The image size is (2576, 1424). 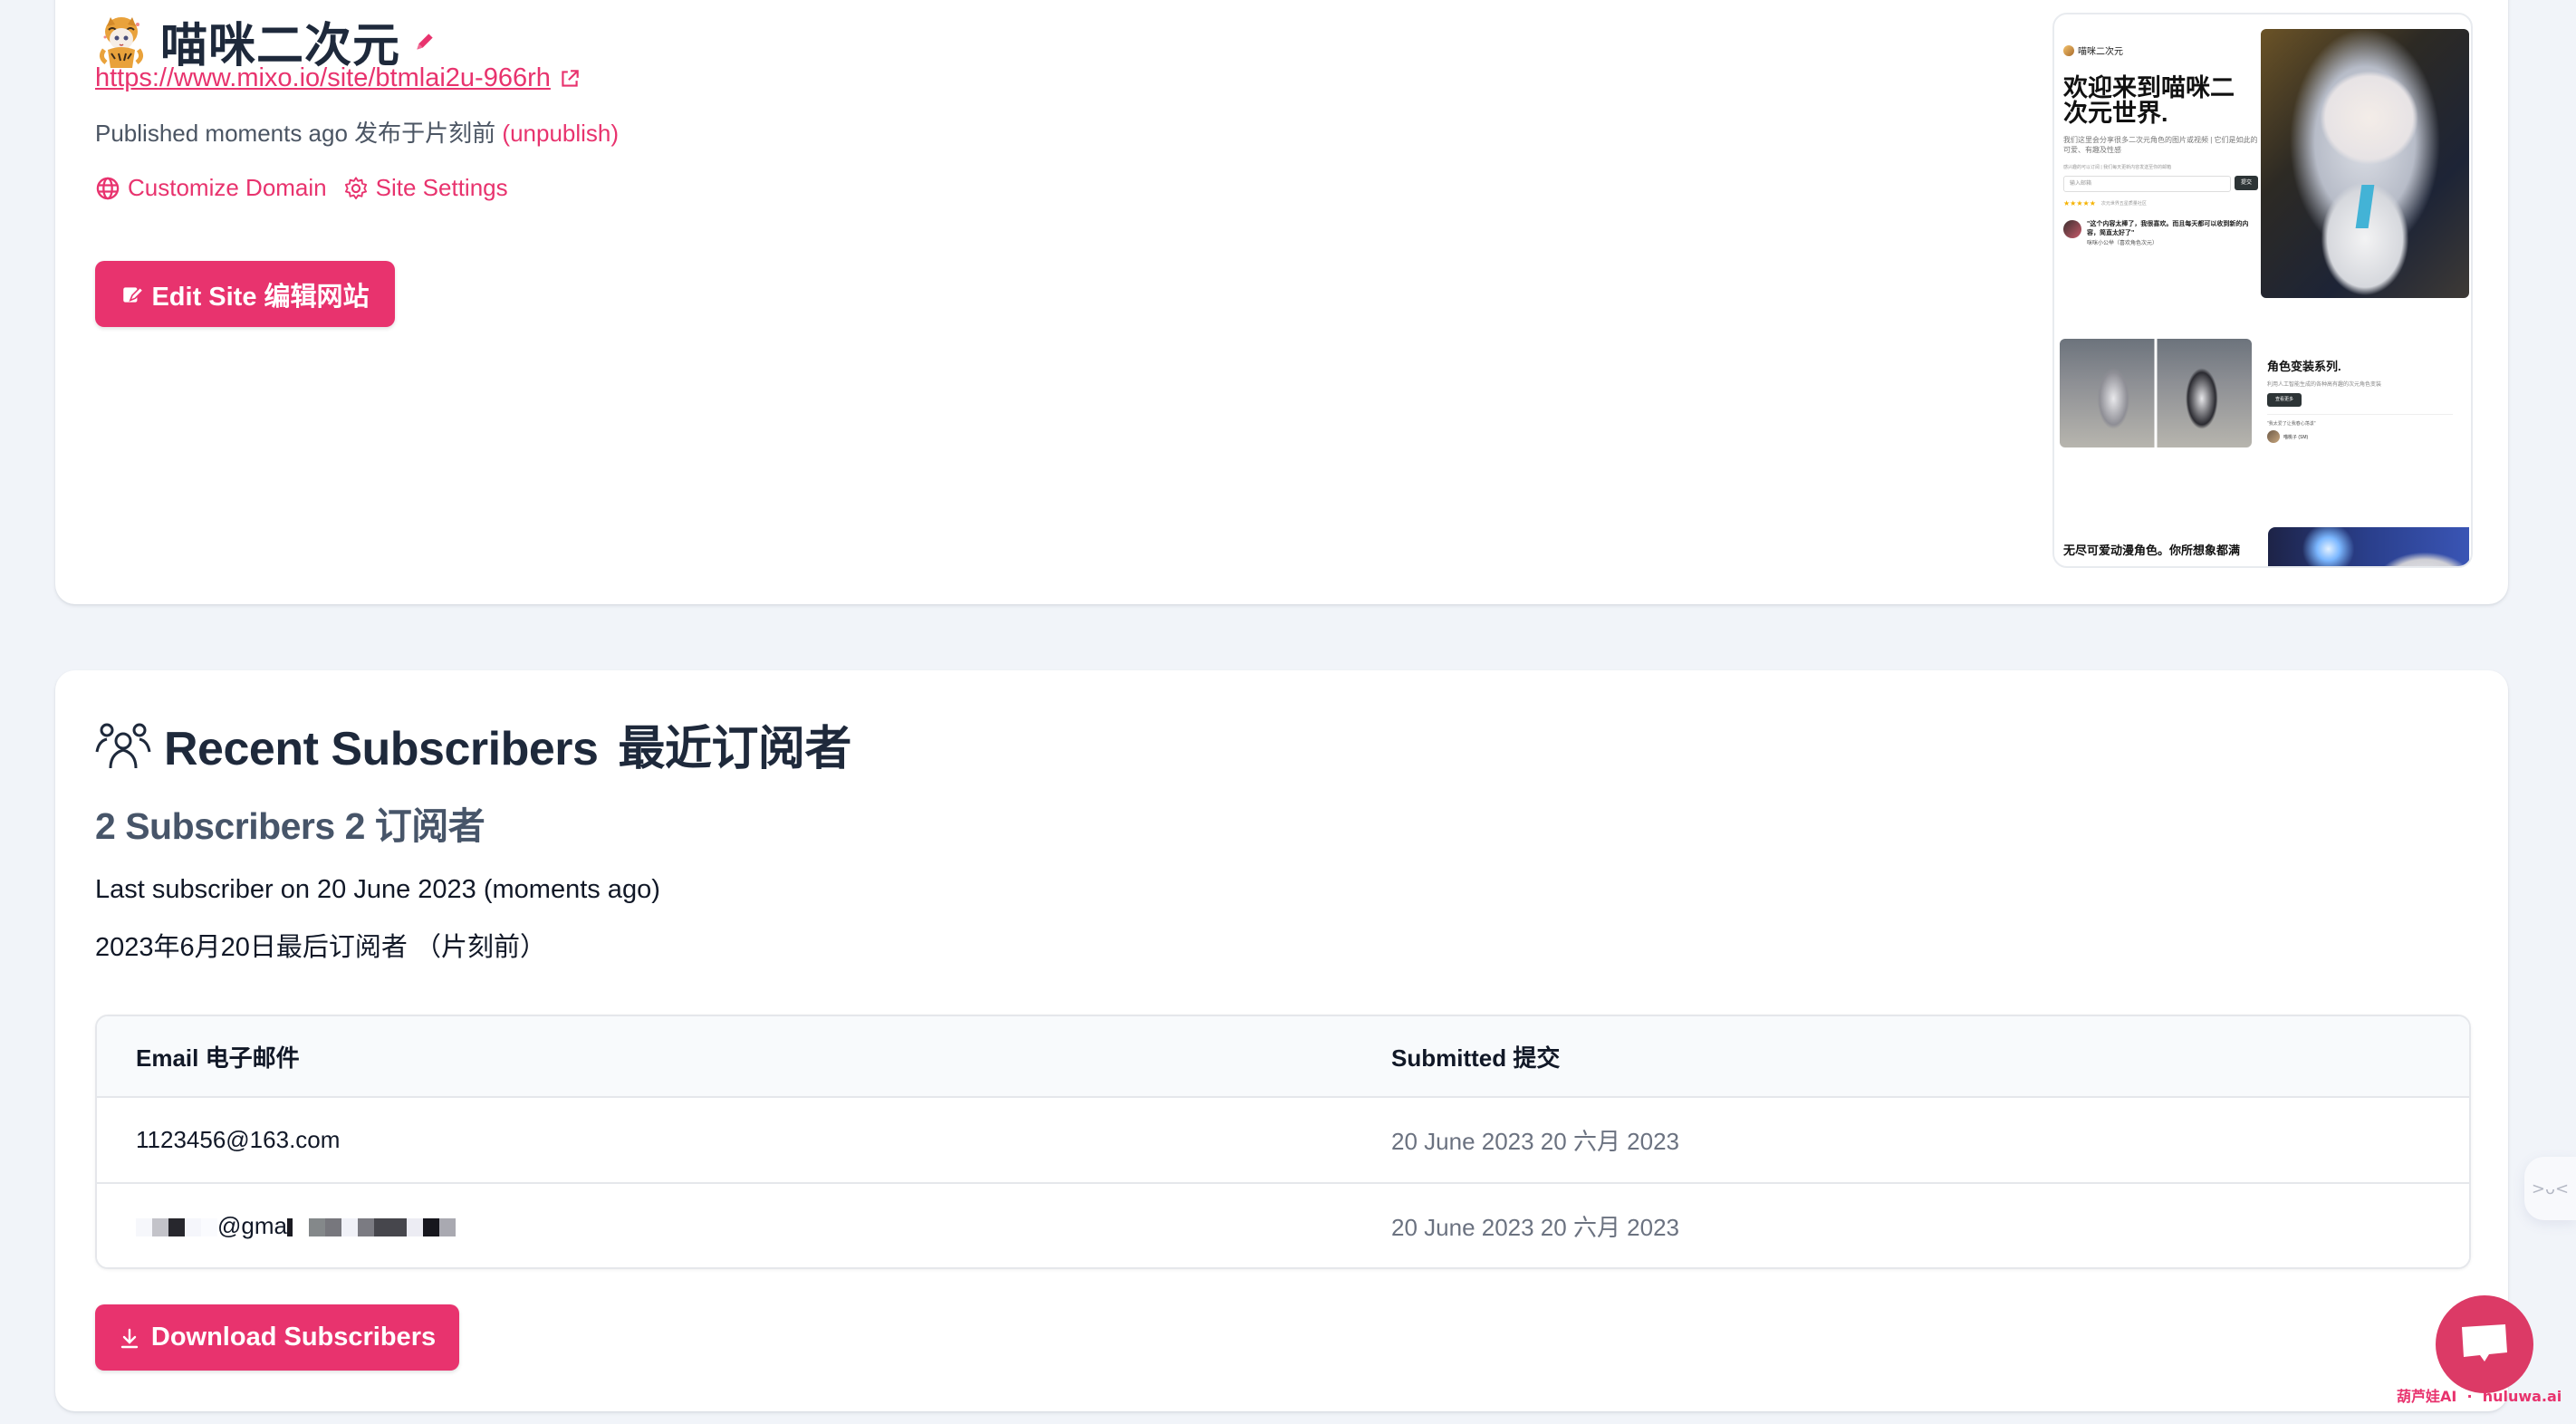 What do you see at coordinates (252, 1226) in the screenshot?
I see `subscriber-email-partial: @gma` at bounding box center [252, 1226].